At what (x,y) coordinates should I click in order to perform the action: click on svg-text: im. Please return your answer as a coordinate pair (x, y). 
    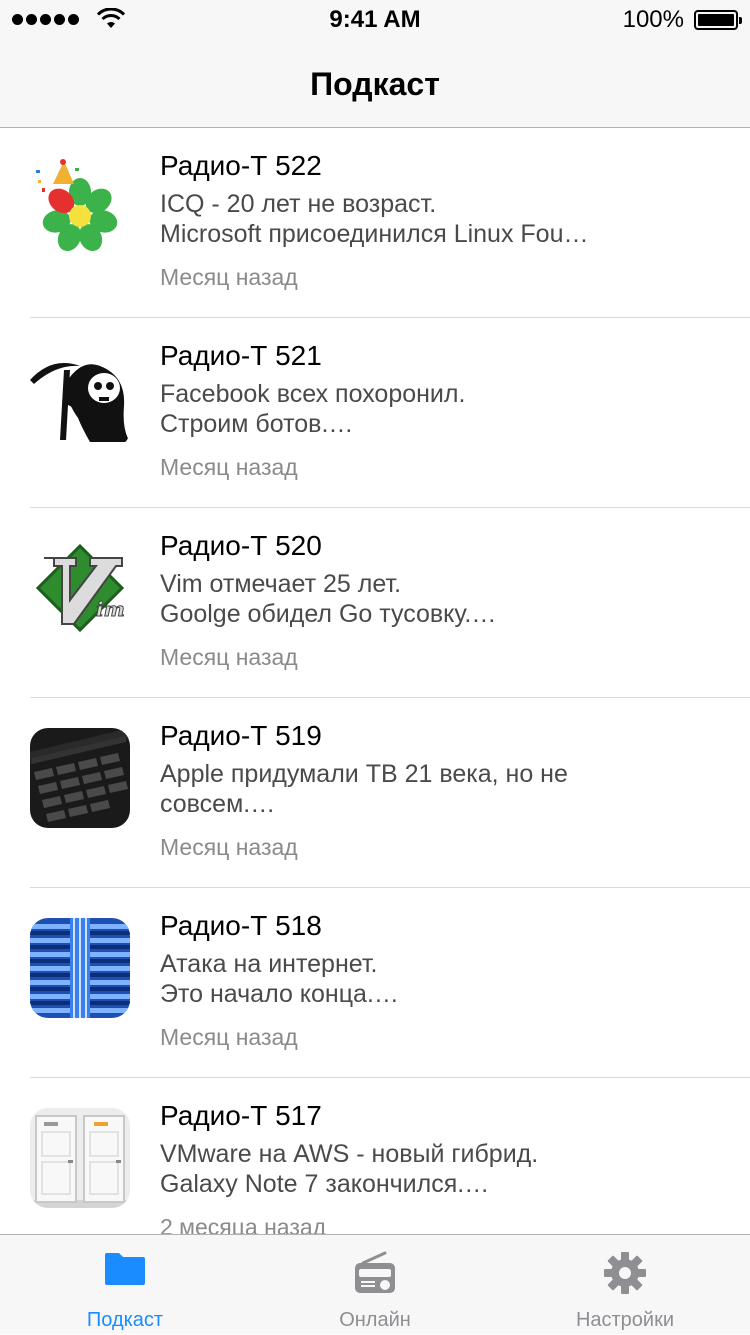
    Looking at the image, I should click on (110, 609).